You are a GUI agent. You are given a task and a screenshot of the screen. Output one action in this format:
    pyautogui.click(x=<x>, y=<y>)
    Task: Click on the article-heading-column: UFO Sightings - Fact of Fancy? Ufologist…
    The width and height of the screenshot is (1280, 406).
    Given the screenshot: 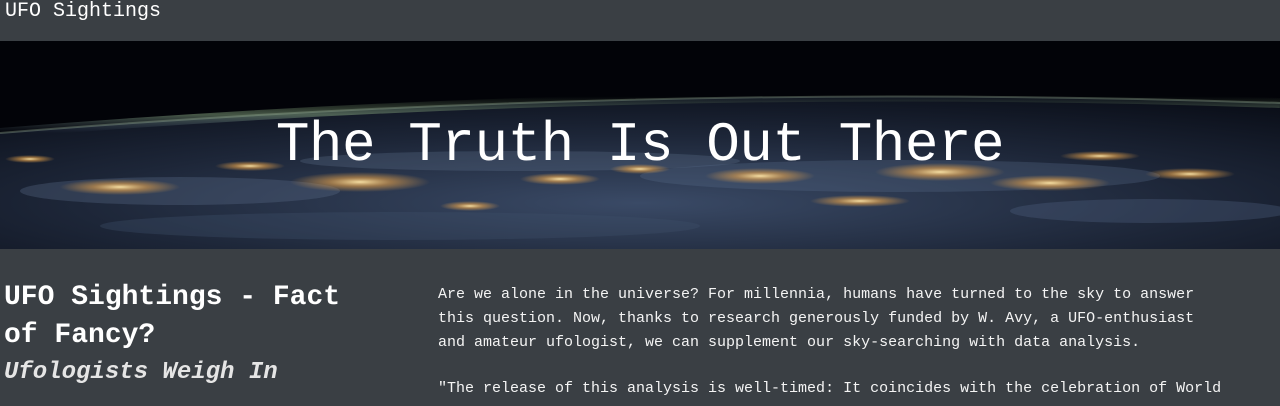 What is the action you would take?
    pyautogui.click(x=206, y=335)
    